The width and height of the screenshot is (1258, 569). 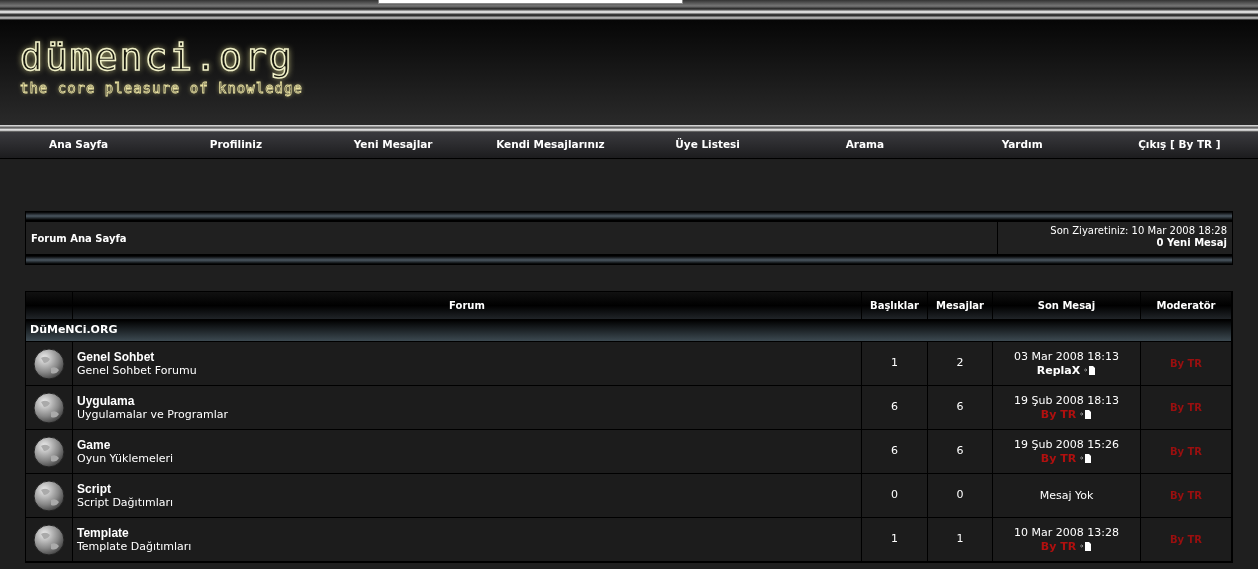 I want to click on post-count-cell: 0, so click(x=960, y=496).